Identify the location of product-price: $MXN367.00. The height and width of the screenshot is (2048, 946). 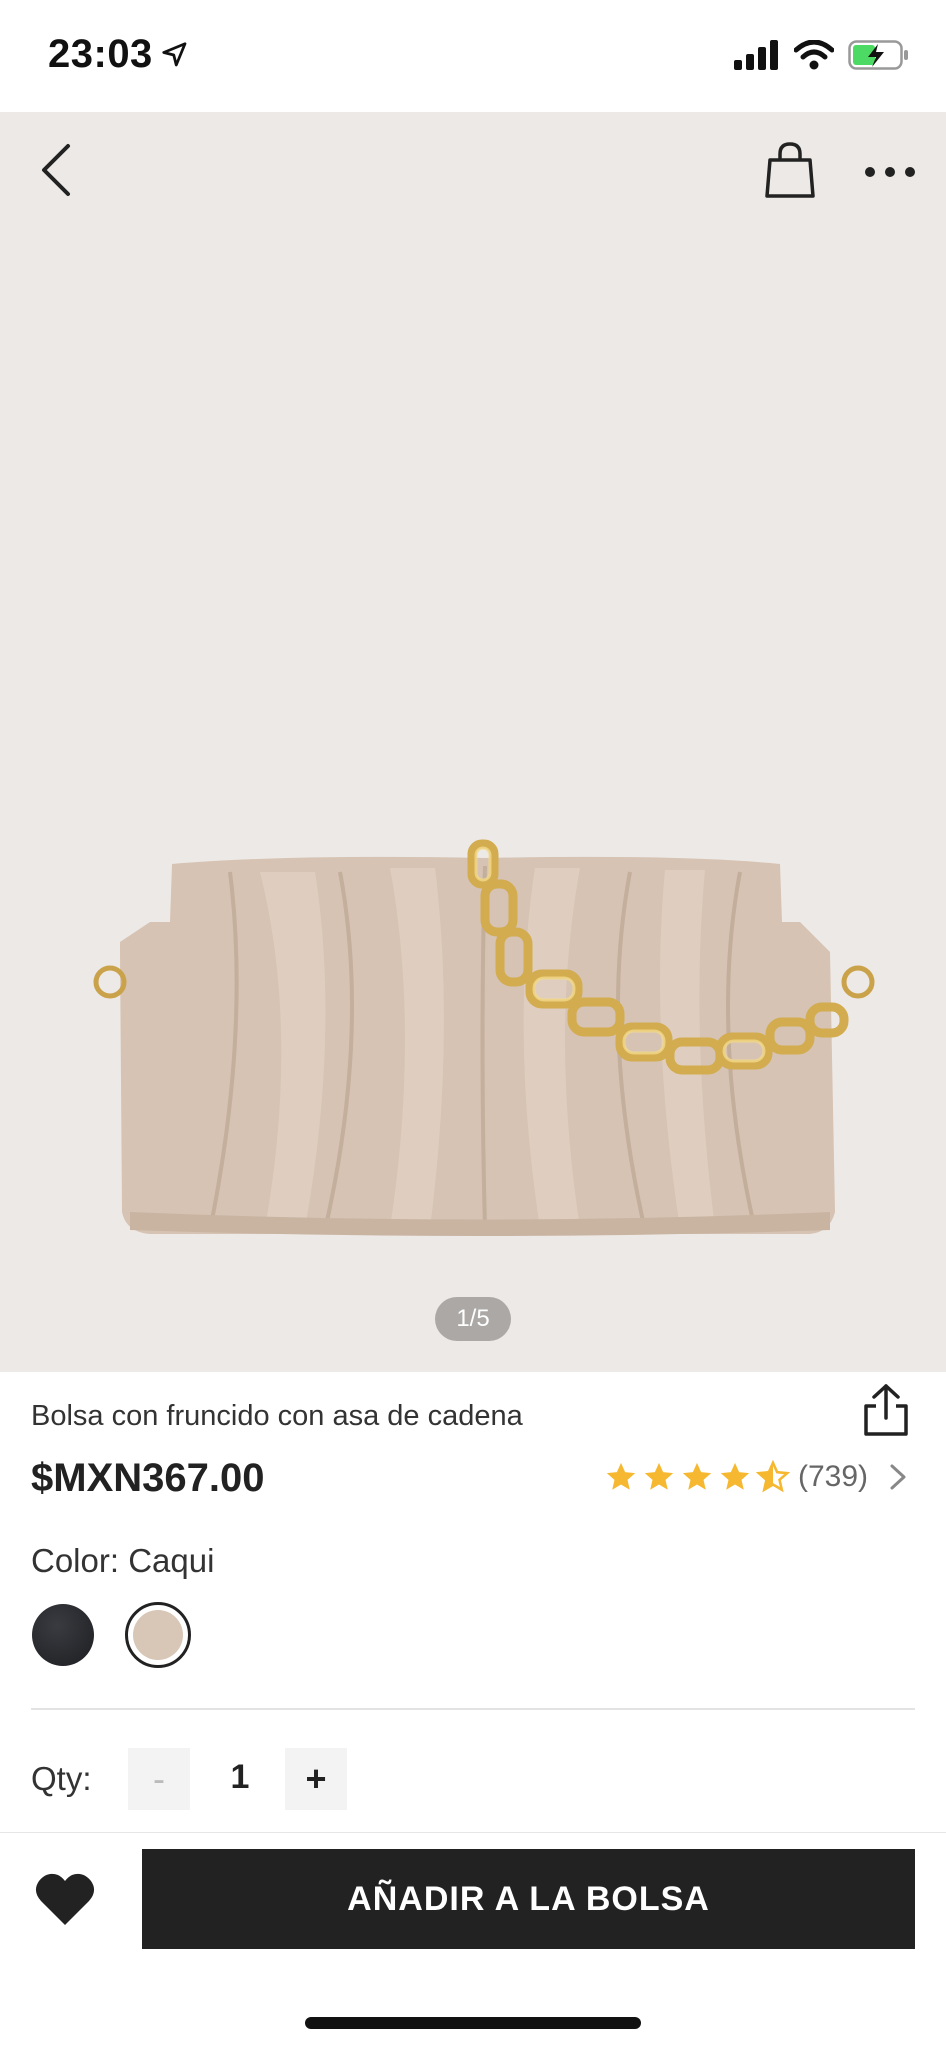
(148, 1478).